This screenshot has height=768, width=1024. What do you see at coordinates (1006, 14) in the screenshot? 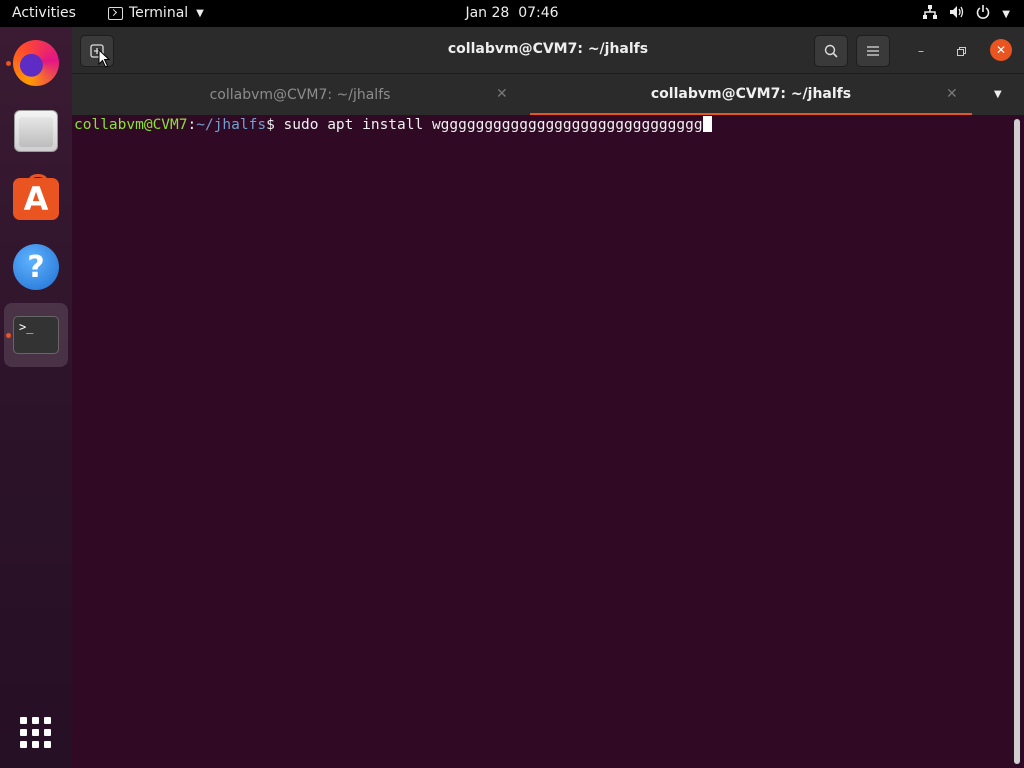
I see `chevron-down-icon: ▼` at bounding box center [1006, 14].